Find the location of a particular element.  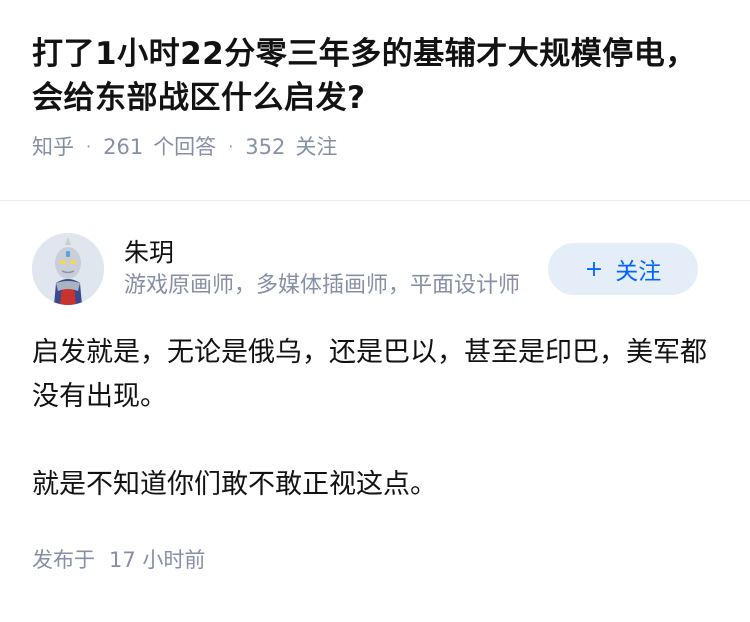

publish-label: 发布于 is located at coordinates (63, 560).